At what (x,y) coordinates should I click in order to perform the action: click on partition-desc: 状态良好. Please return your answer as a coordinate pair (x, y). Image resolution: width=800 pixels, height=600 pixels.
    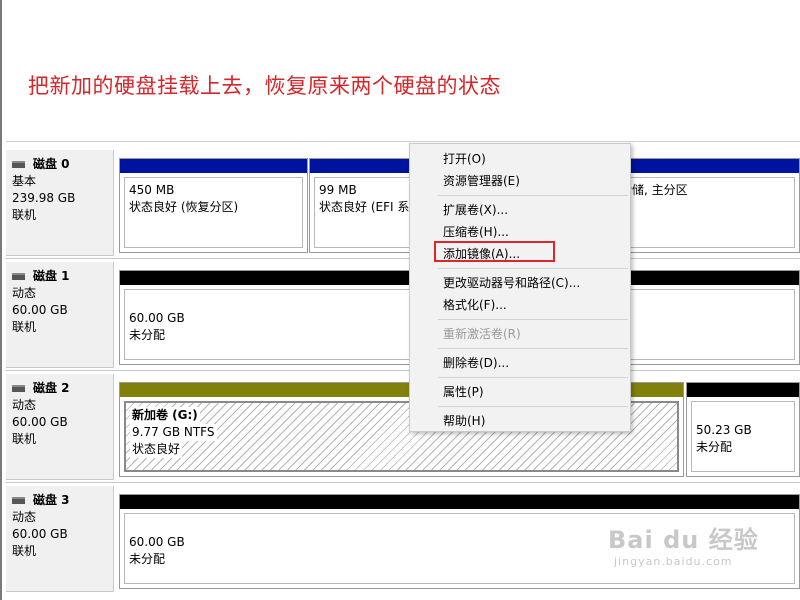
    Looking at the image, I should click on (156, 449).